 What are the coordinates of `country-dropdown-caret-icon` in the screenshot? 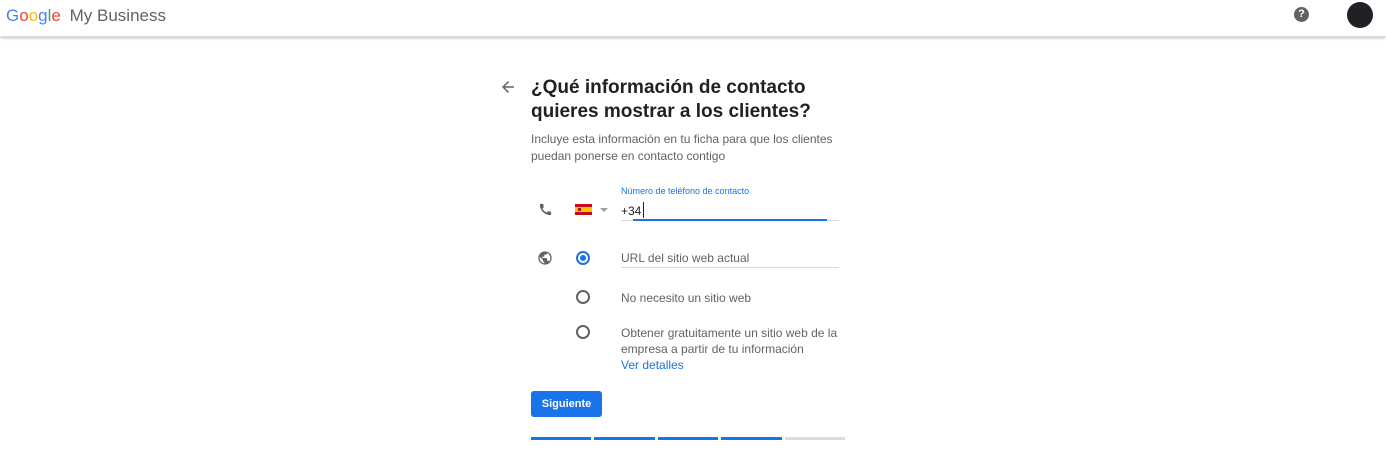 It's located at (604, 210).